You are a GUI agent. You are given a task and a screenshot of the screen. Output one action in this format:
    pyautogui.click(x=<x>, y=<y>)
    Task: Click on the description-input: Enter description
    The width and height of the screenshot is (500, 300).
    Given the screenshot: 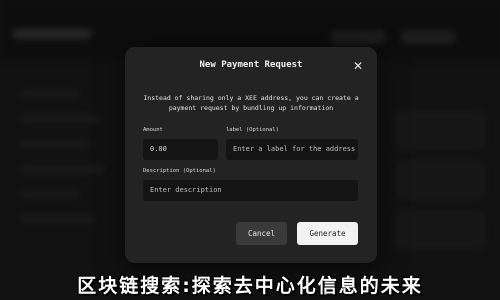 What is the action you would take?
    pyautogui.click(x=250, y=190)
    